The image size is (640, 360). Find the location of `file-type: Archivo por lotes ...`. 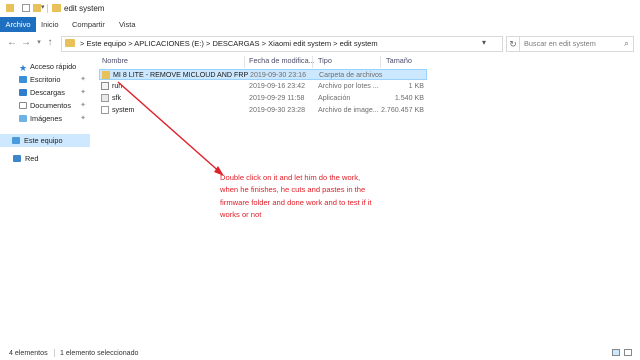

file-type: Archivo por lotes ... is located at coordinates (348, 86).